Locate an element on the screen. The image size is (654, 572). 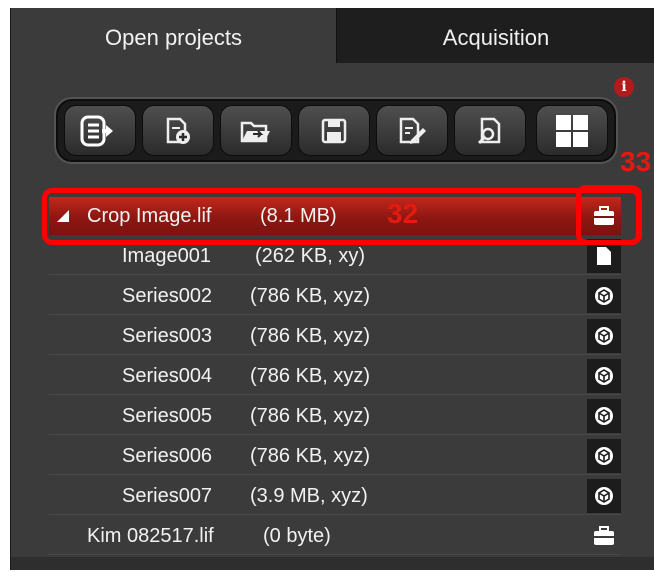
tab-bar: Open projects Acquisition is located at coordinates (332, 35).